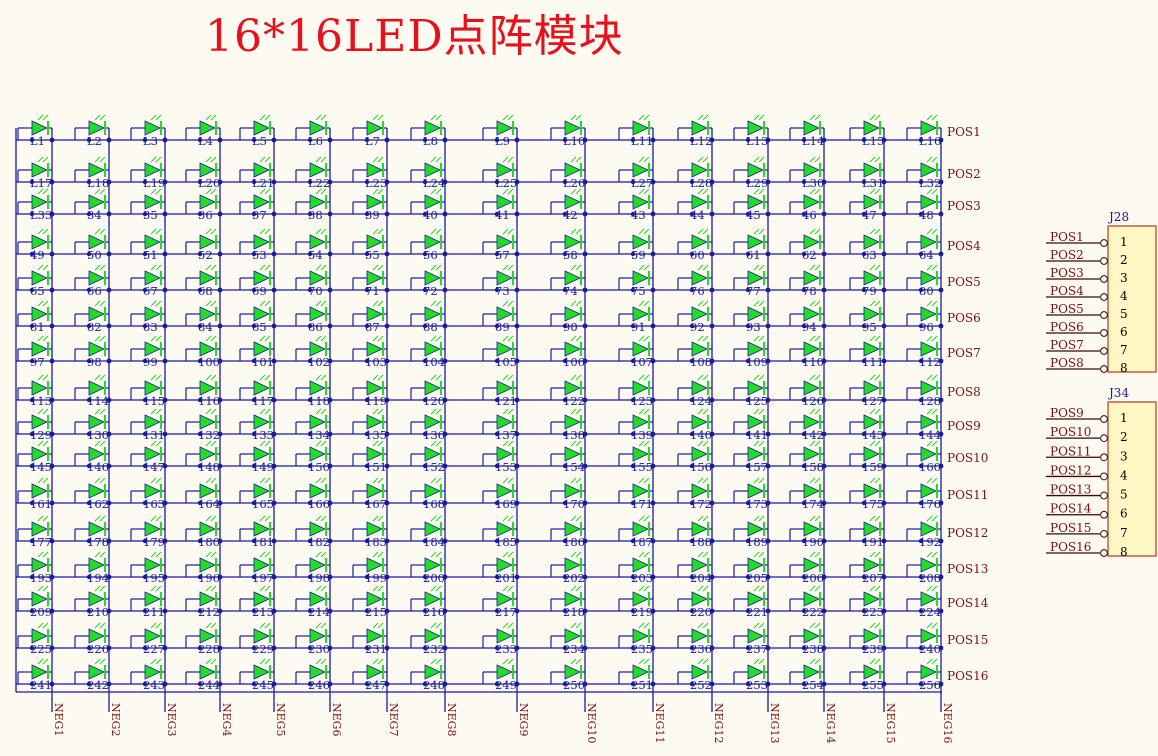  I want to click on led-label: 45, so click(753, 215).